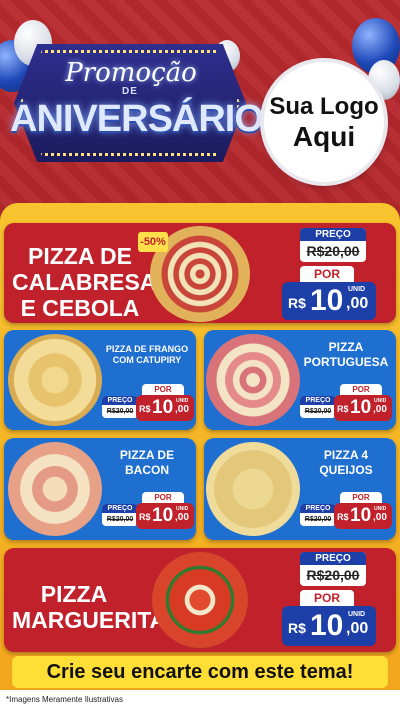 Image resolution: width=400 pixels, height=711 pixels. I want to click on pizza-frango-image, so click(55, 380).